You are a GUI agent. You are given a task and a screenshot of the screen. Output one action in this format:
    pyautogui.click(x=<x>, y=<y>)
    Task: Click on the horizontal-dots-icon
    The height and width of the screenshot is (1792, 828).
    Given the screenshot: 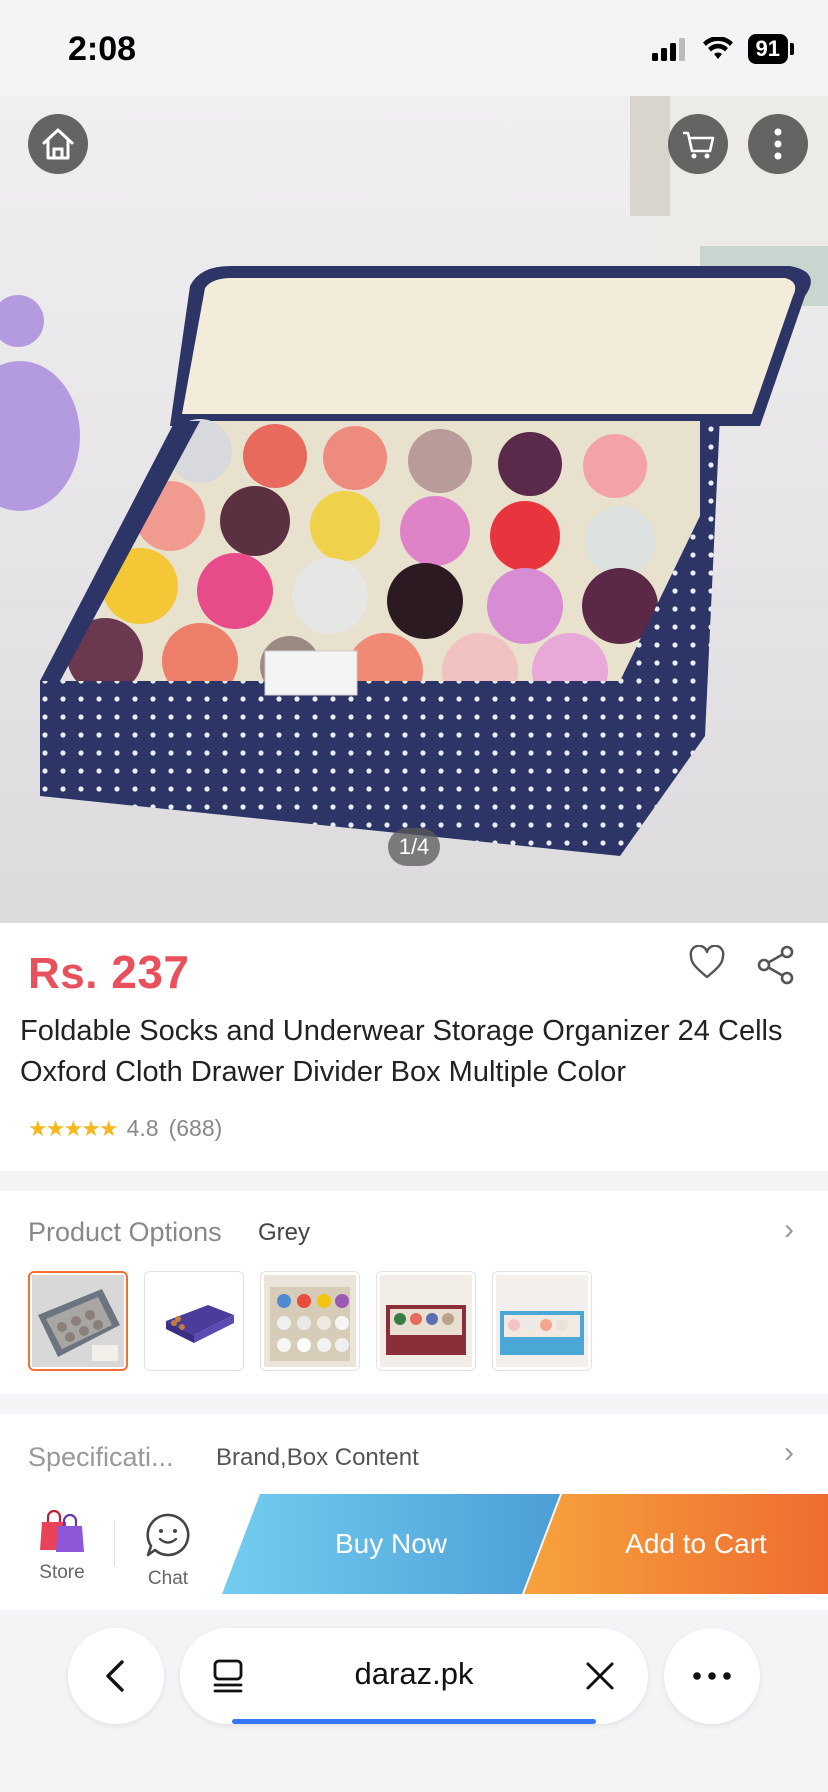 What is the action you would take?
    pyautogui.click(x=712, y=1676)
    